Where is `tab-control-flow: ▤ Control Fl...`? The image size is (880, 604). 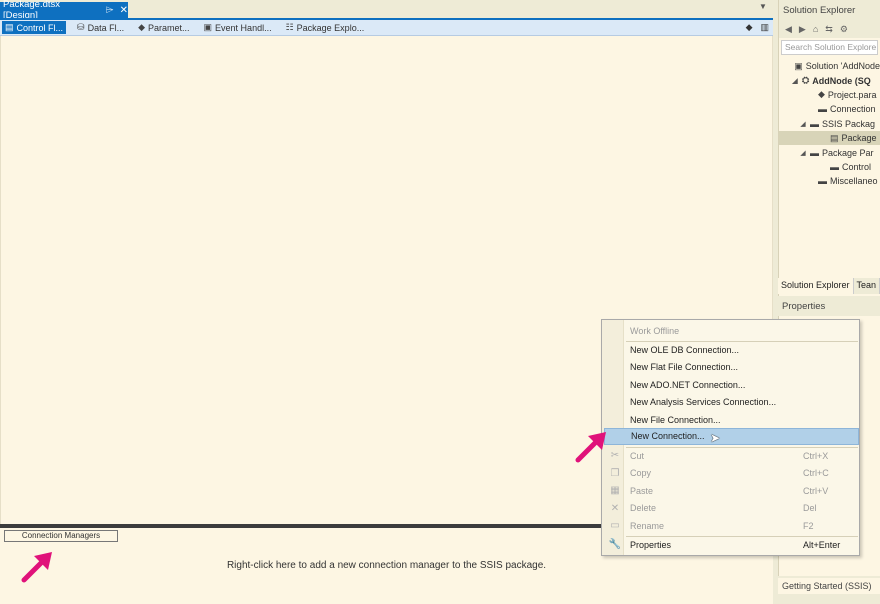
tab-control-flow: ▤ Control Fl... is located at coordinates (34, 27).